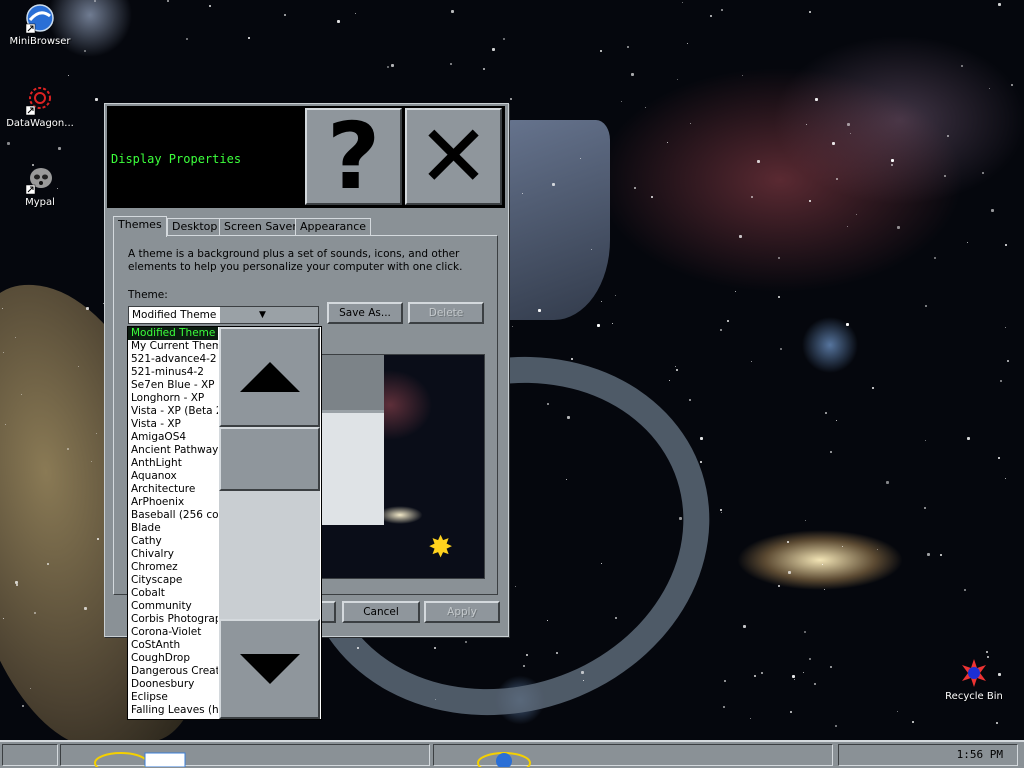  I want to click on theme-option: Chromez, so click(173, 567).